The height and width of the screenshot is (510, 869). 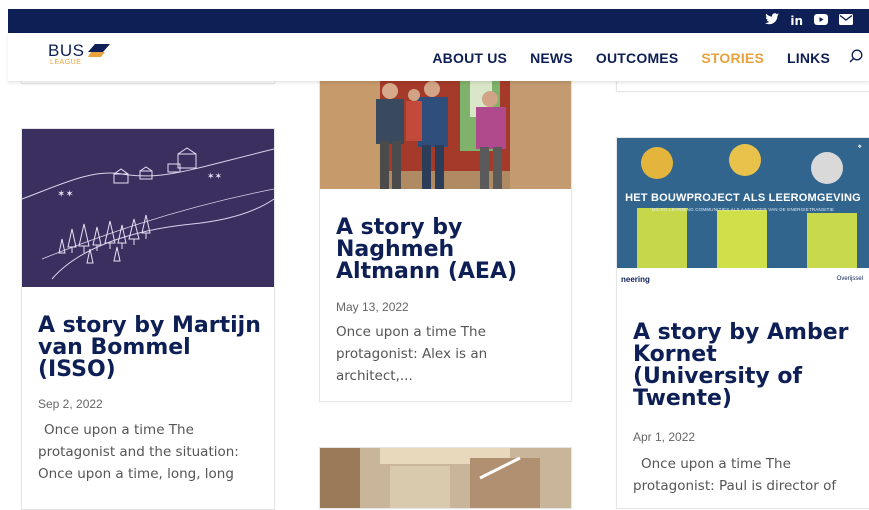 I want to click on logo-word: BUS, so click(x=66, y=50).